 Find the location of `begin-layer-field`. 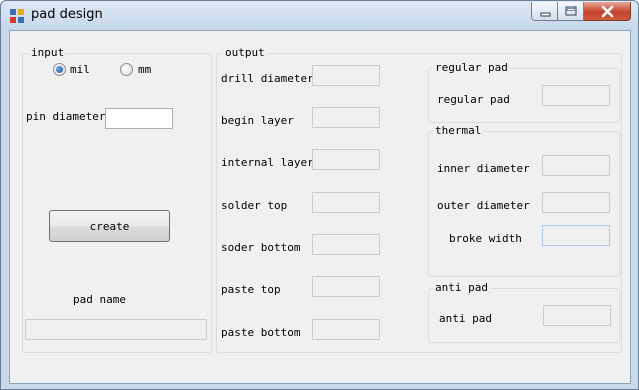

begin-layer-field is located at coordinates (346, 117).